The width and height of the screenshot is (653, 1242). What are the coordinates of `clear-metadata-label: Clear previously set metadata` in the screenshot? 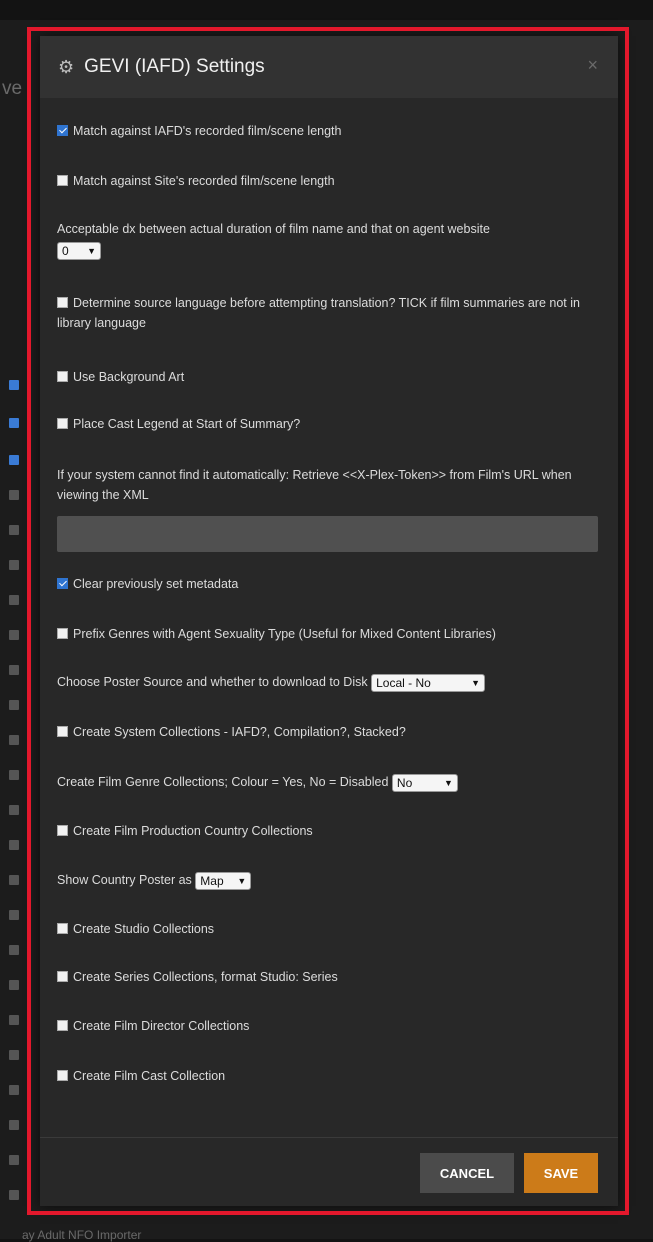 It's located at (156, 584).